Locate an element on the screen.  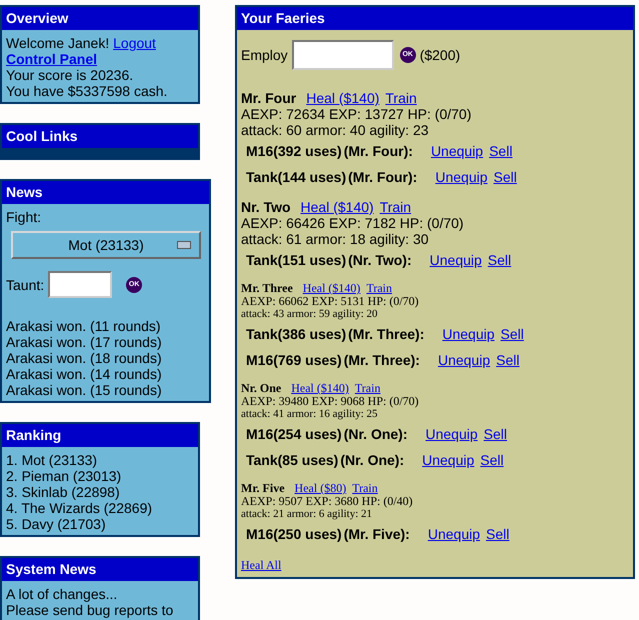
panel-title: Overview is located at coordinates (100, 18).